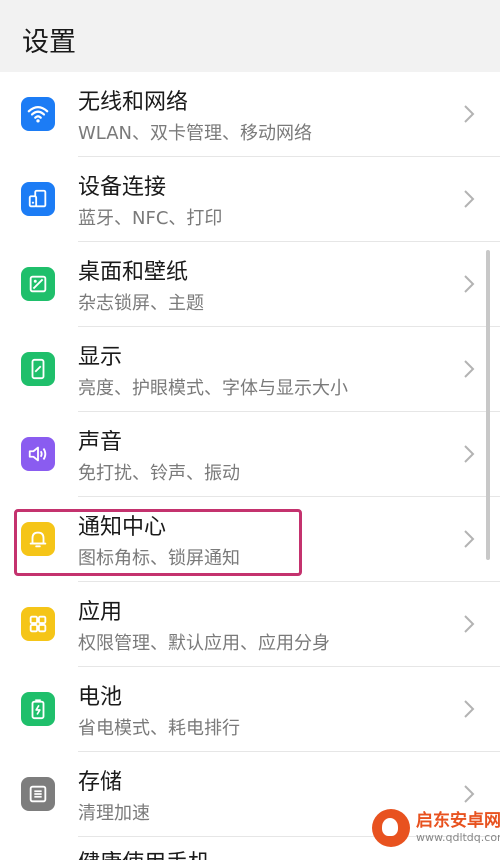 The image size is (500, 860). What do you see at coordinates (100, 442) in the screenshot?
I see `item-title: 声音` at bounding box center [100, 442].